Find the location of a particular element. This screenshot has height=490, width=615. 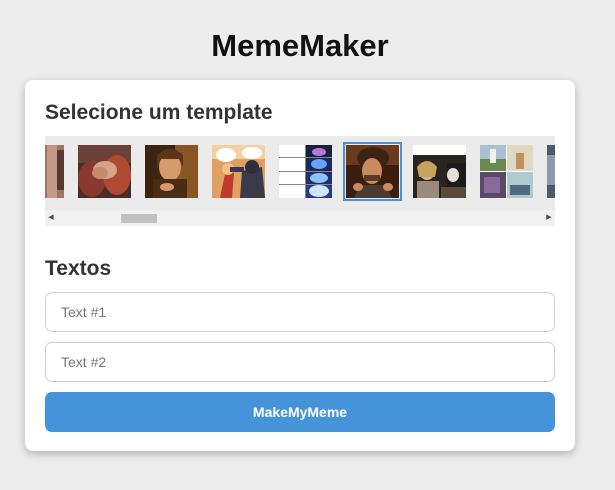

make-my-meme-button: MakeMyMeme is located at coordinates (300, 412).